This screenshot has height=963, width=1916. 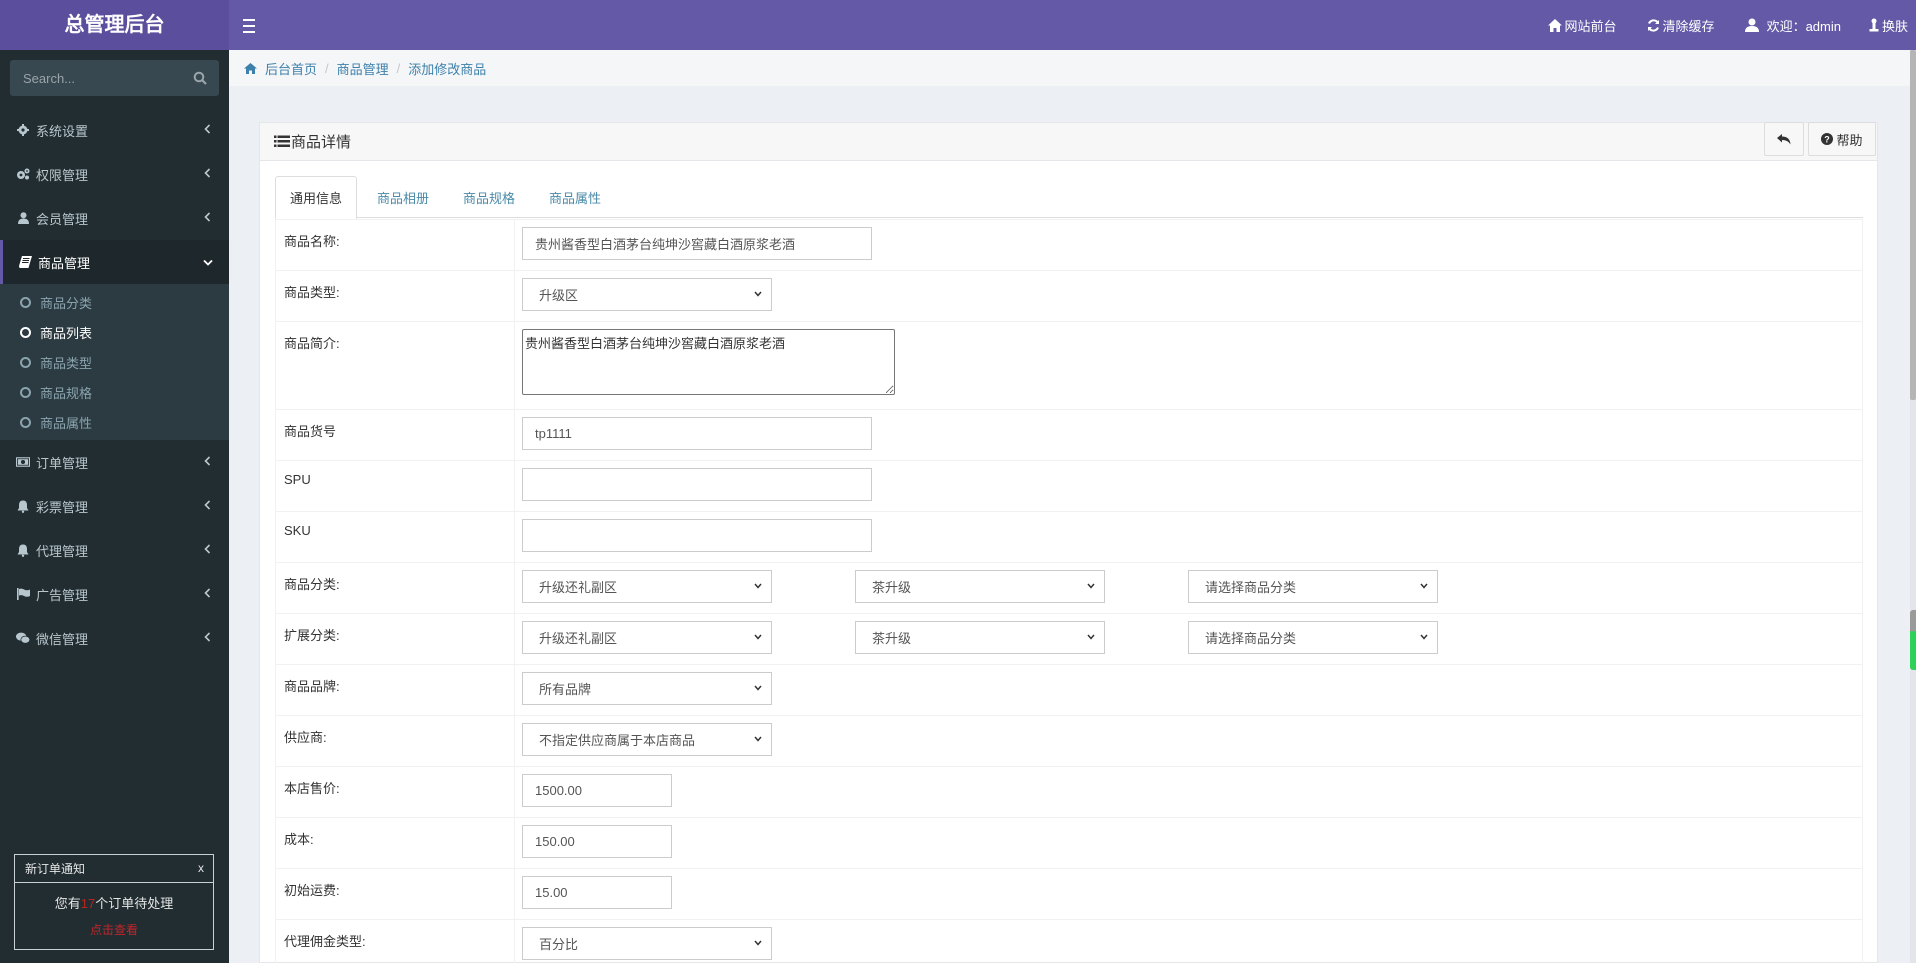 I want to click on field-label: 商品类型:, so click(x=395, y=296).